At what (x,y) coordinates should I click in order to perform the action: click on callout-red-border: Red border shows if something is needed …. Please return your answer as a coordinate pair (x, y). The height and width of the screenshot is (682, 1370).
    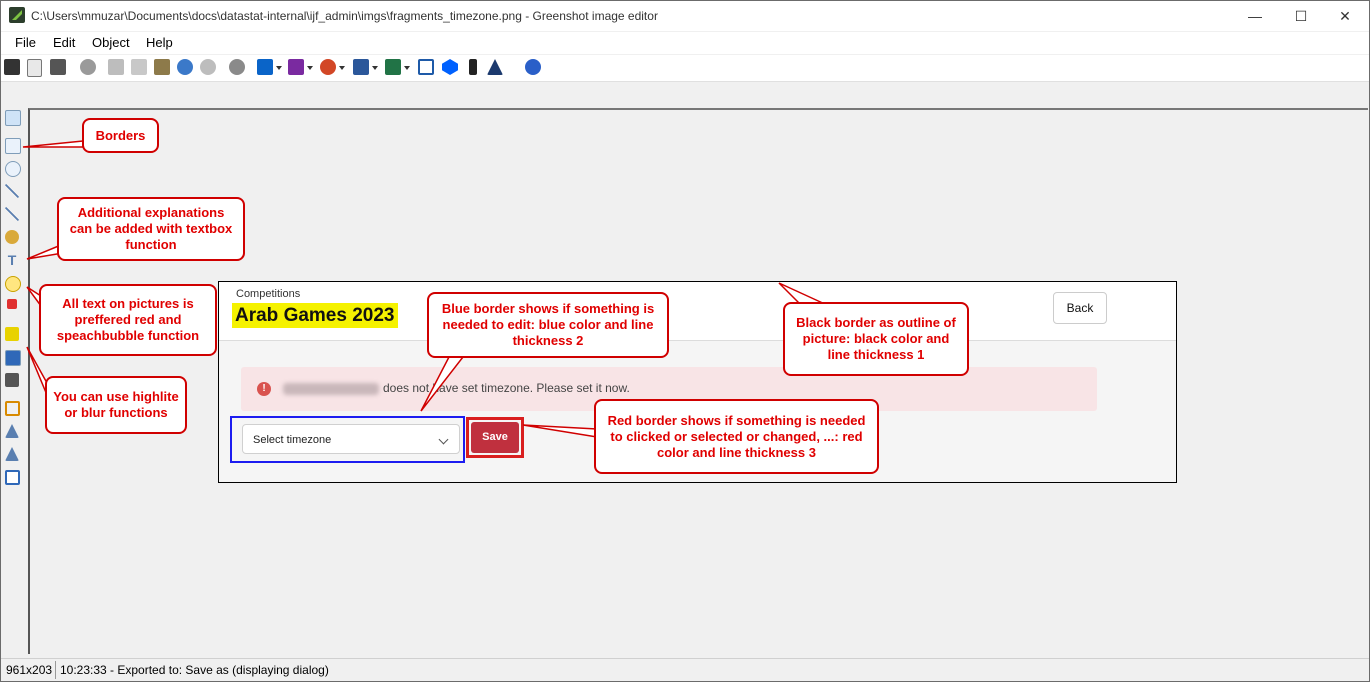
    Looking at the image, I should click on (736, 436).